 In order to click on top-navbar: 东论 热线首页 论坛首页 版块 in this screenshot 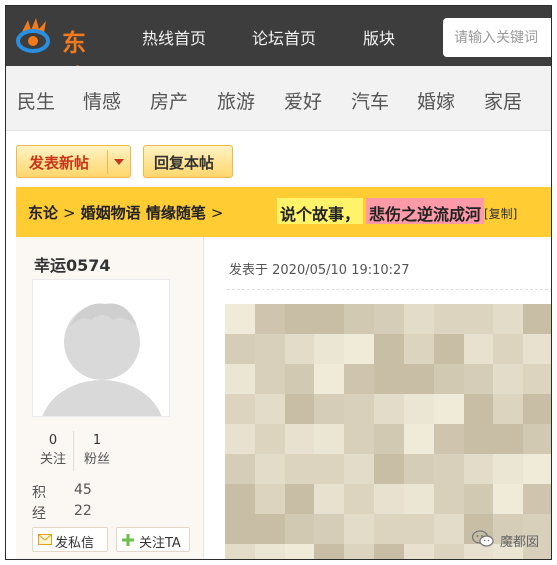, I will do `click(278, 49)`.